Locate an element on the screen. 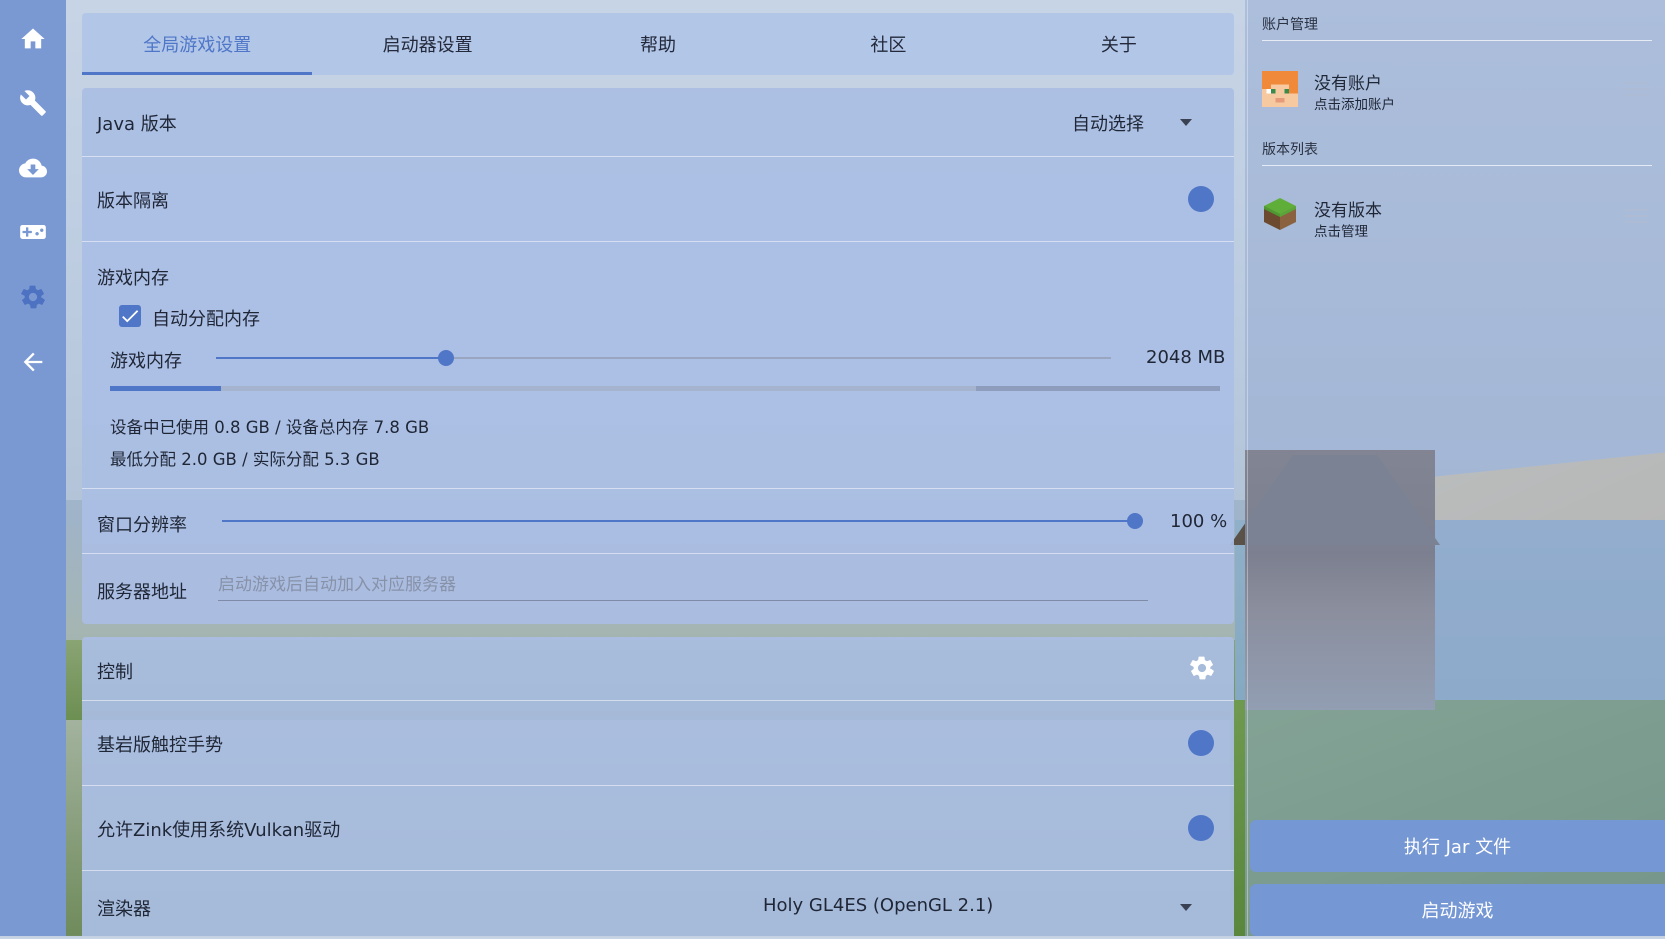  version-subtitle: 点击管理 is located at coordinates (1341, 232).